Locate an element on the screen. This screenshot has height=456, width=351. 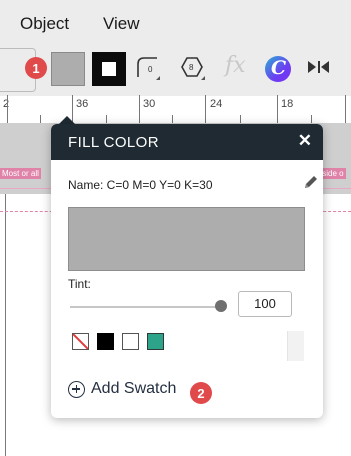
step-icon is located at coordinates (320, 73).